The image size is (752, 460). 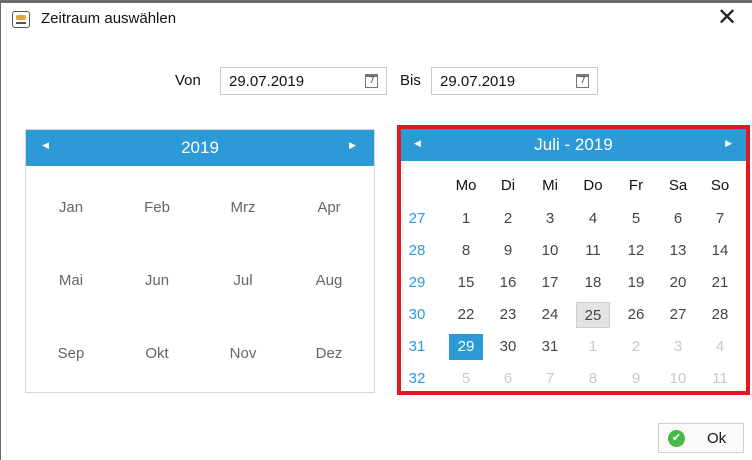 I want to click on selected-day-cell: 29, so click(x=466, y=347).